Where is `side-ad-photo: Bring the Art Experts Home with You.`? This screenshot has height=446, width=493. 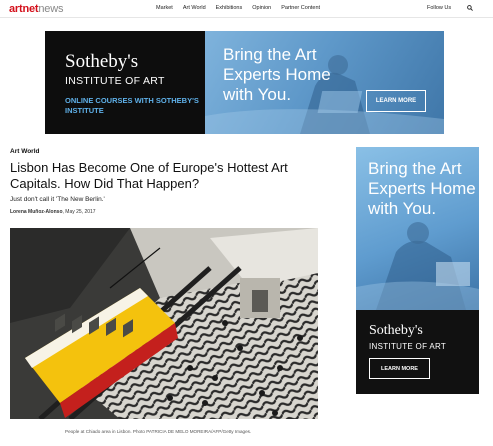 side-ad-photo: Bring the Art Experts Home with You. is located at coordinates (417, 228).